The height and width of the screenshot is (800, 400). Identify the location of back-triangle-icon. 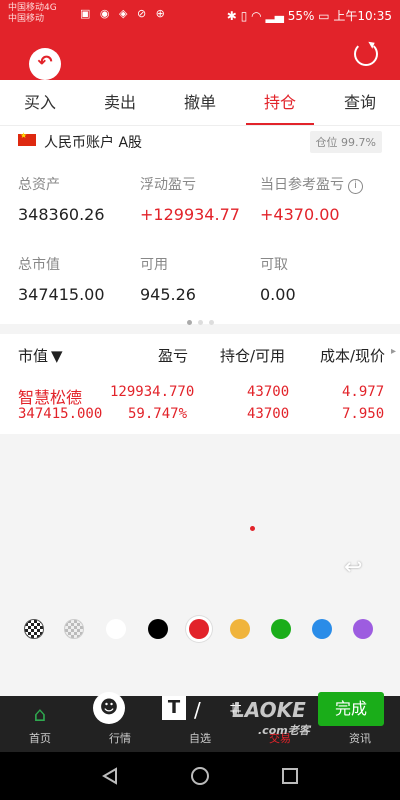
(110, 776).